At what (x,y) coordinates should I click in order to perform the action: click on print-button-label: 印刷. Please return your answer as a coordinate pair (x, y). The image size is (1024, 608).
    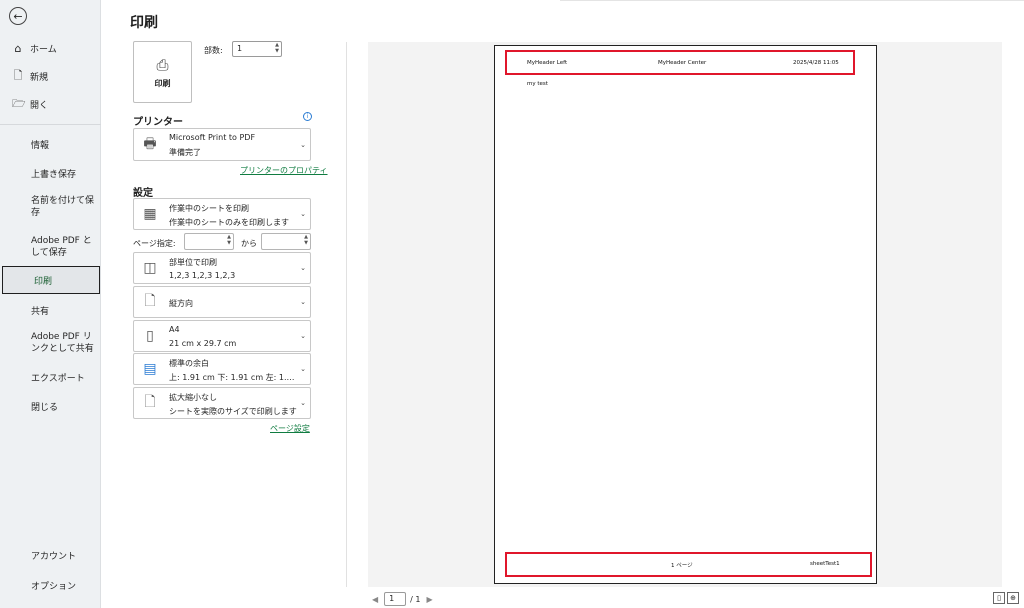
    Looking at the image, I should click on (162, 83).